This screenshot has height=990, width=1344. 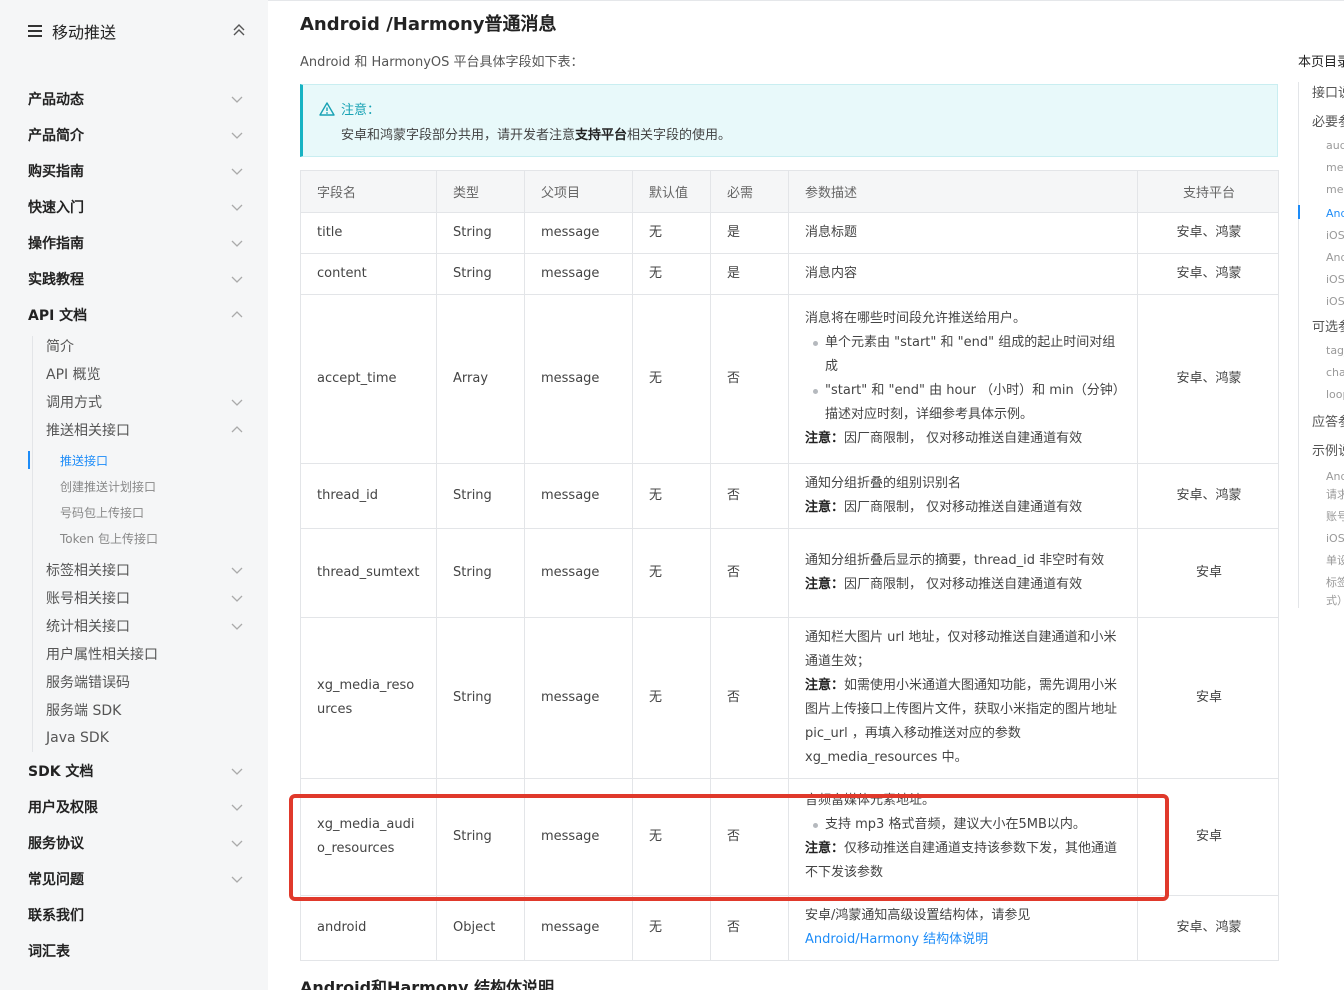 What do you see at coordinates (239, 30) in the screenshot?
I see `collapse-all-icon` at bounding box center [239, 30].